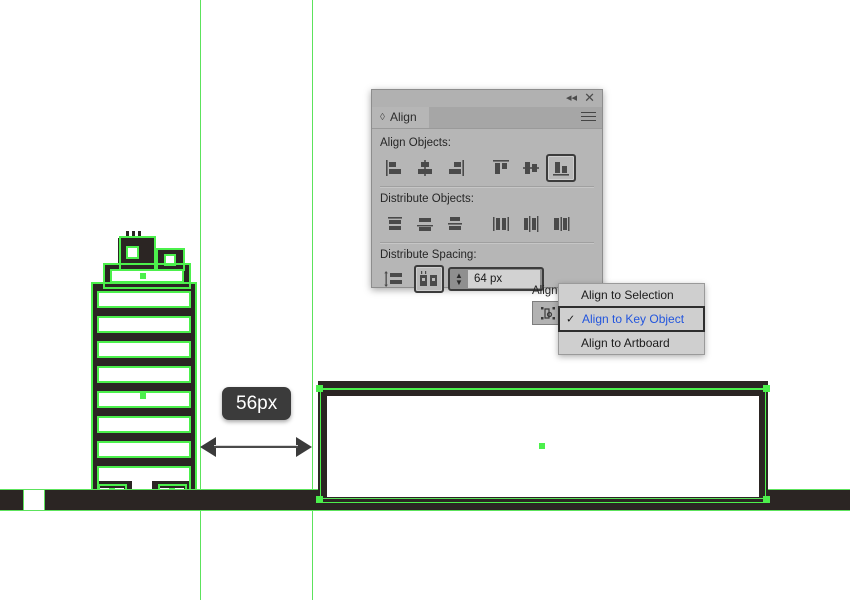  What do you see at coordinates (531, 168) in the screenshot?
I see `vertical-align-center-button` at bounding box center [531, 168].